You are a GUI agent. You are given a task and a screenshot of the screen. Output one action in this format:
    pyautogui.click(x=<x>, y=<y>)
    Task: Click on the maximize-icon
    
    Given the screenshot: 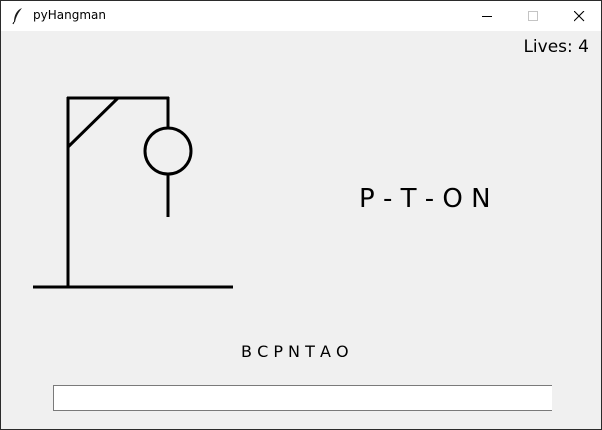 What is the action you would take?
    pyautogui.click(x=533, y=16)
    